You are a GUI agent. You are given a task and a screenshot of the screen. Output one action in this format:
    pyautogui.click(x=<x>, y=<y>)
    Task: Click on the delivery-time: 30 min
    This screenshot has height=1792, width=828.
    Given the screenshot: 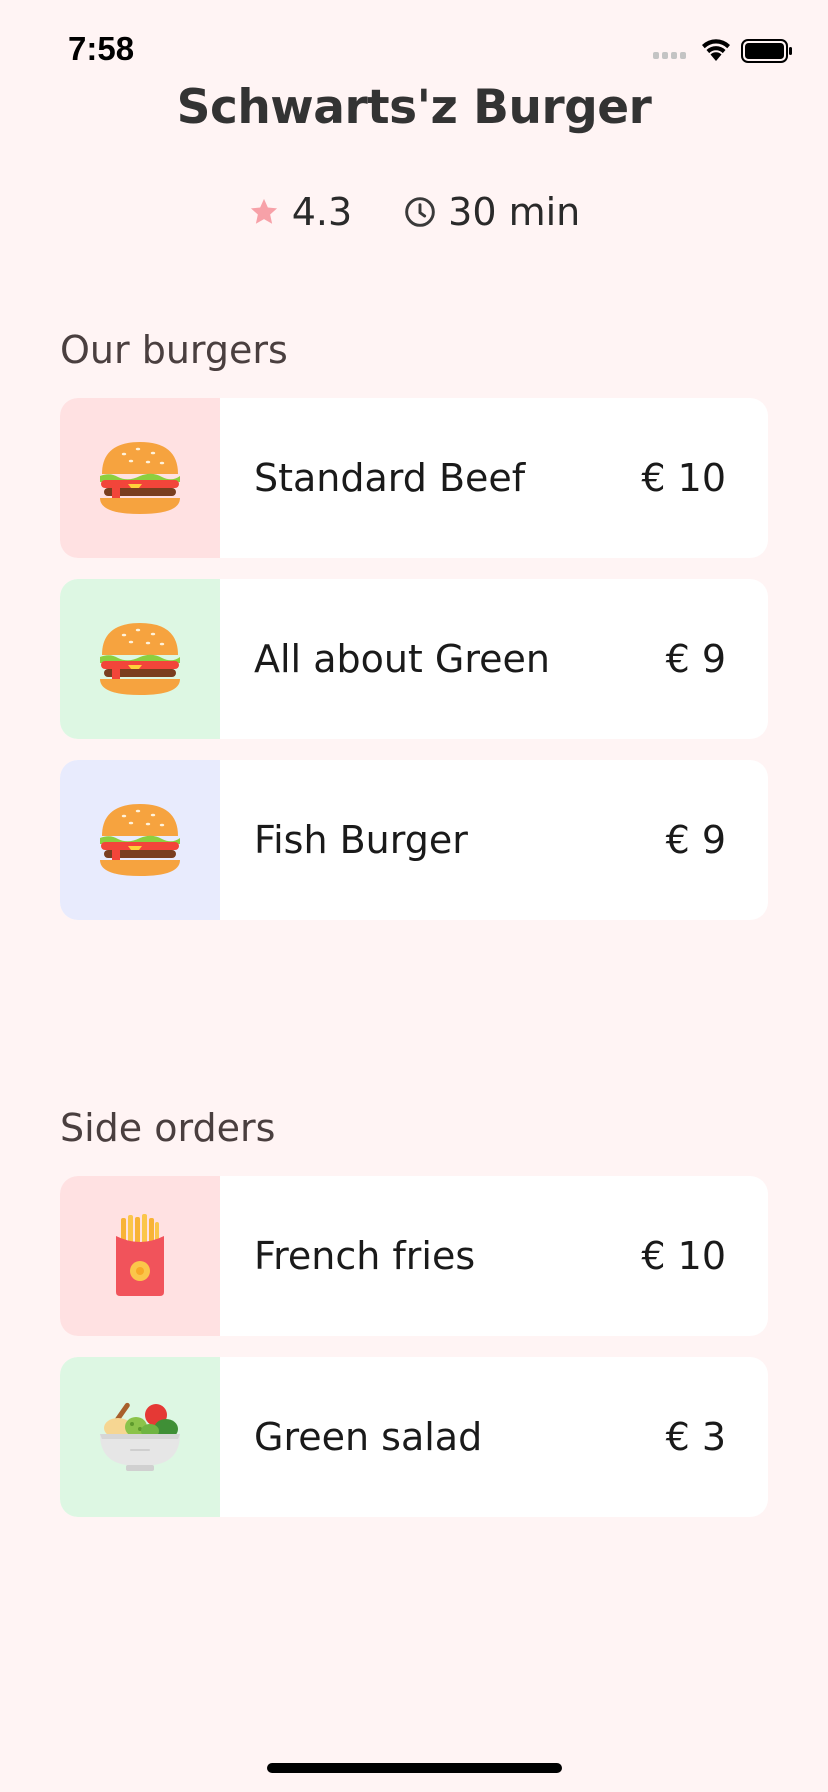 What is the action you would take?
    pyautogui.click(x=492, y=212)
    